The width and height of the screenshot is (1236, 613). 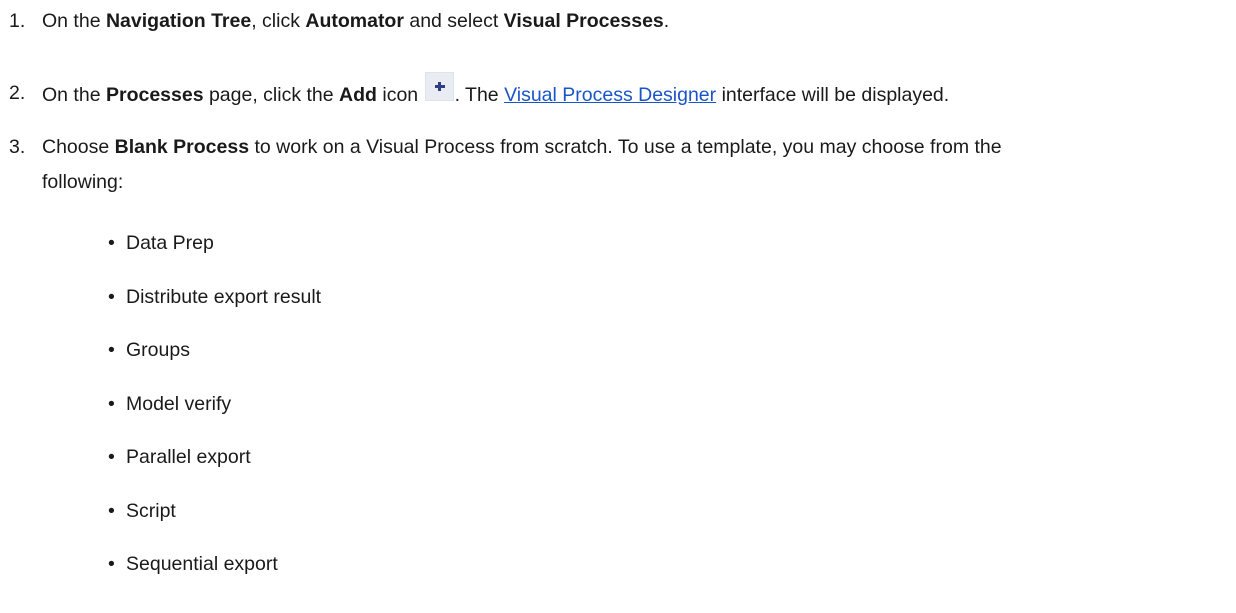 What do you see at coordinates (214, 574) in the screenshot?
I see `list-item: • Sequential export` at bounding box center [214, 574].